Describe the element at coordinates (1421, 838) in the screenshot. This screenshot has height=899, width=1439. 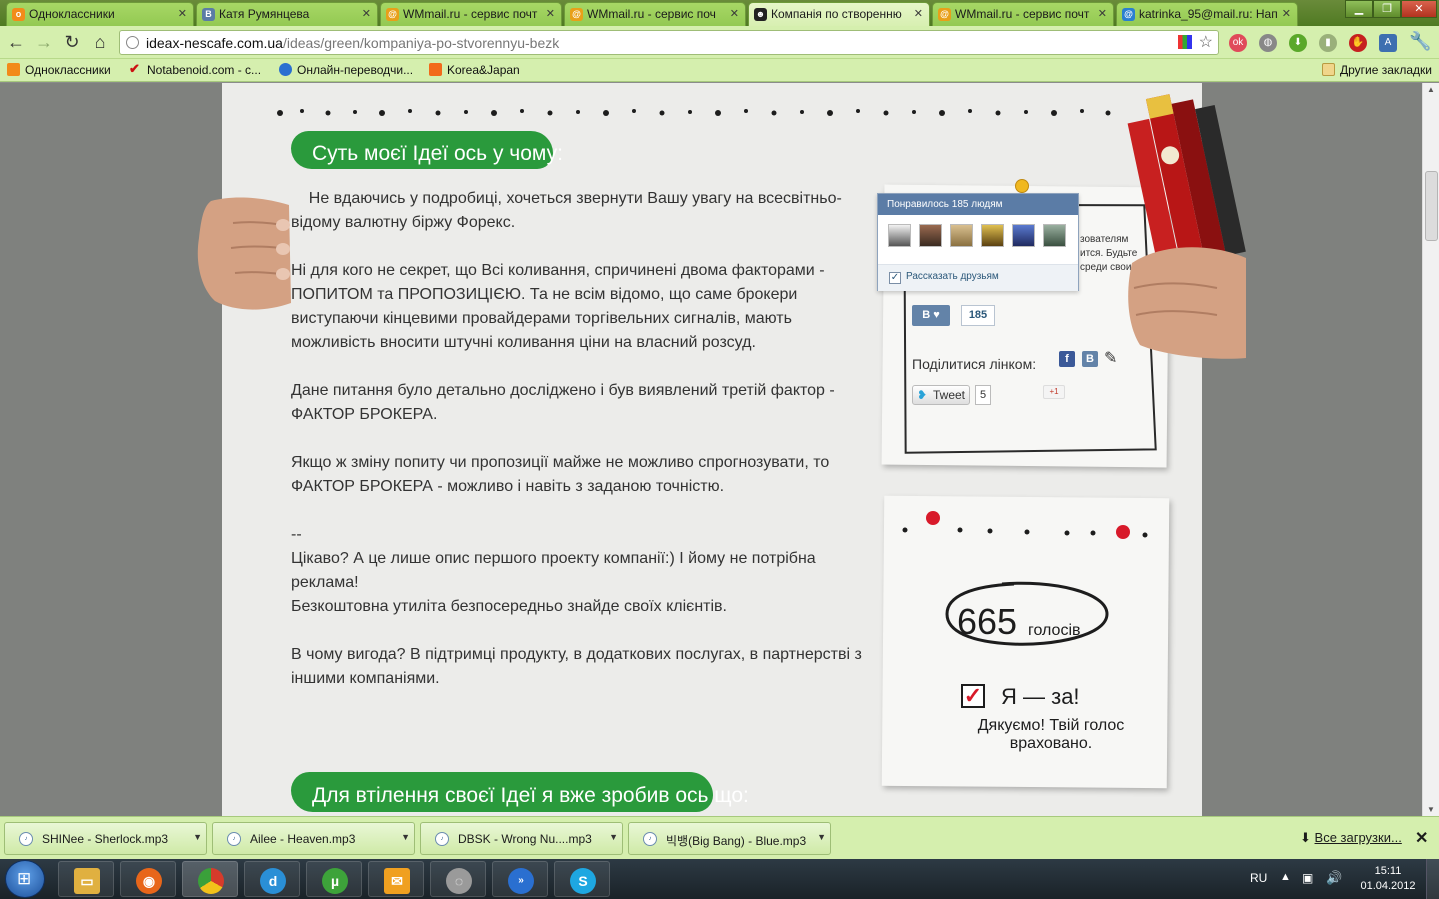
I see `close-shelf-icon: ✕` at that location.